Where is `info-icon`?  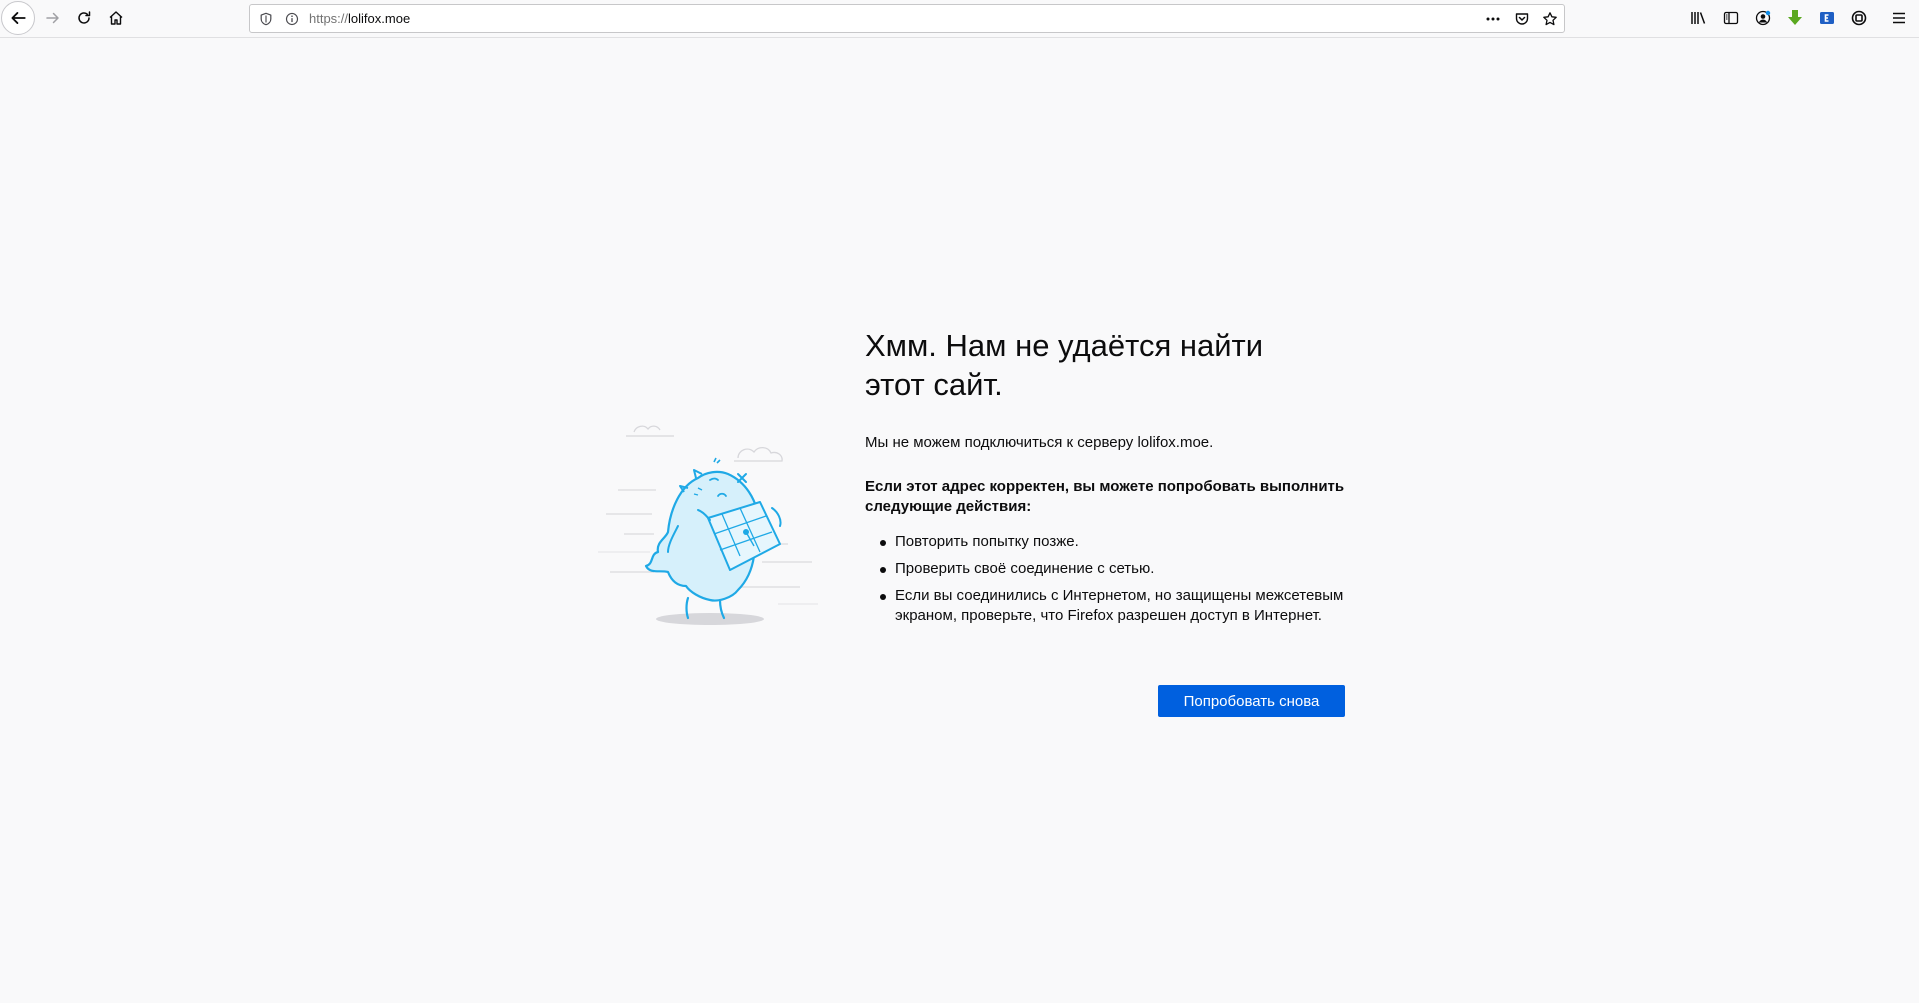 info-icon is located at coordinates (292, 19).